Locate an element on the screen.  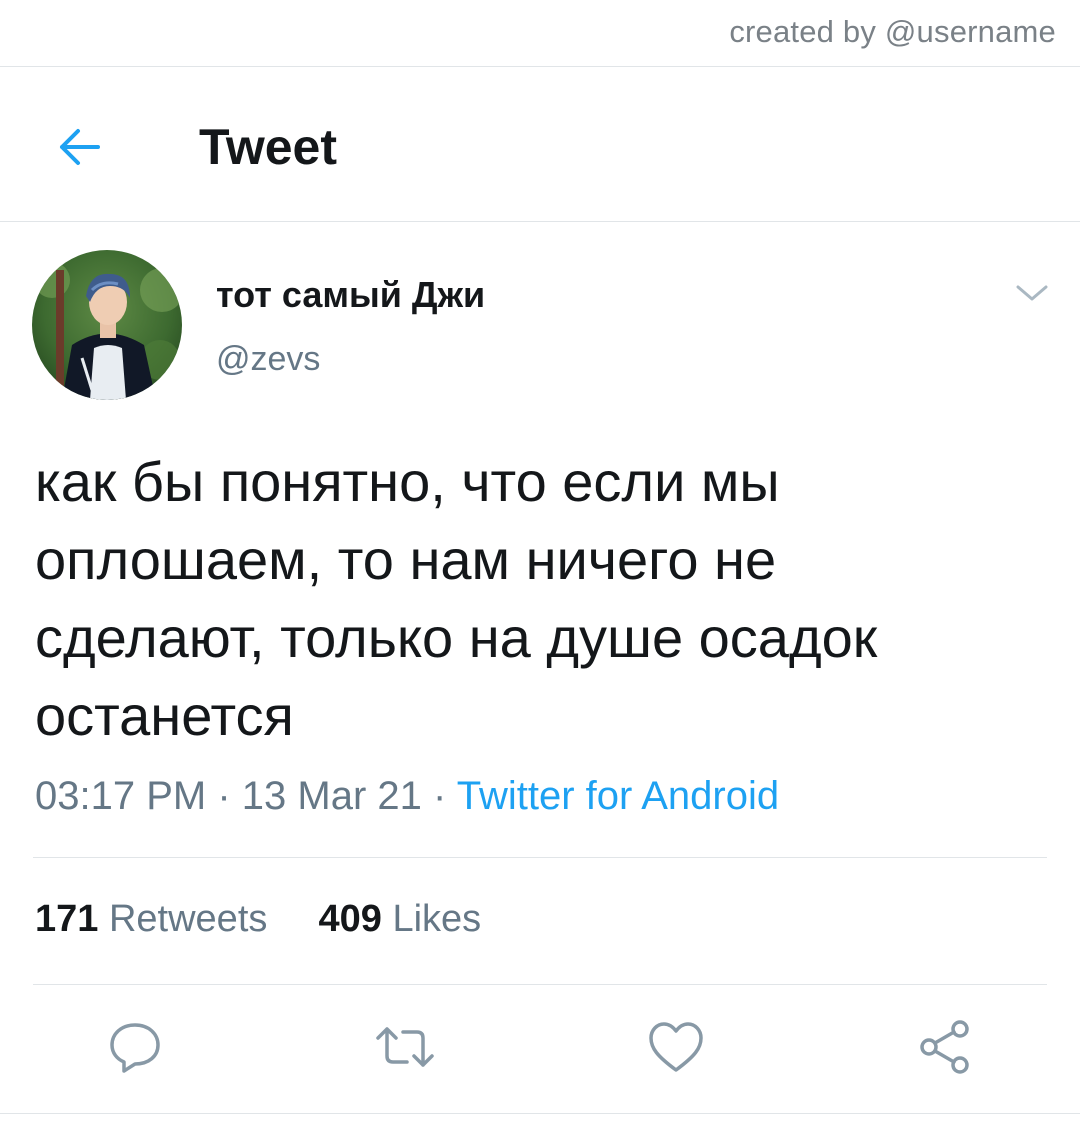
chevron-down-icon is located at coordinates (1032, 293).